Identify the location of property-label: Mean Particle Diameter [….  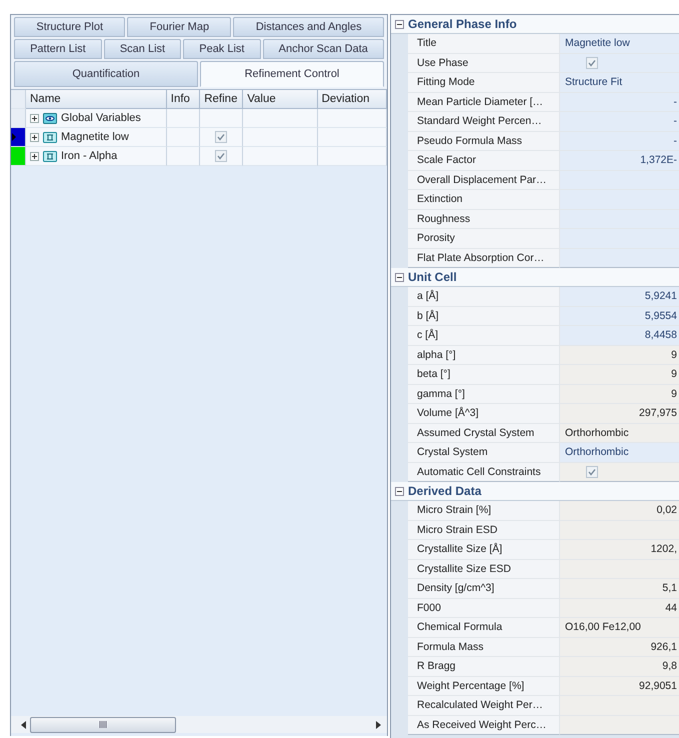
(484, 102).